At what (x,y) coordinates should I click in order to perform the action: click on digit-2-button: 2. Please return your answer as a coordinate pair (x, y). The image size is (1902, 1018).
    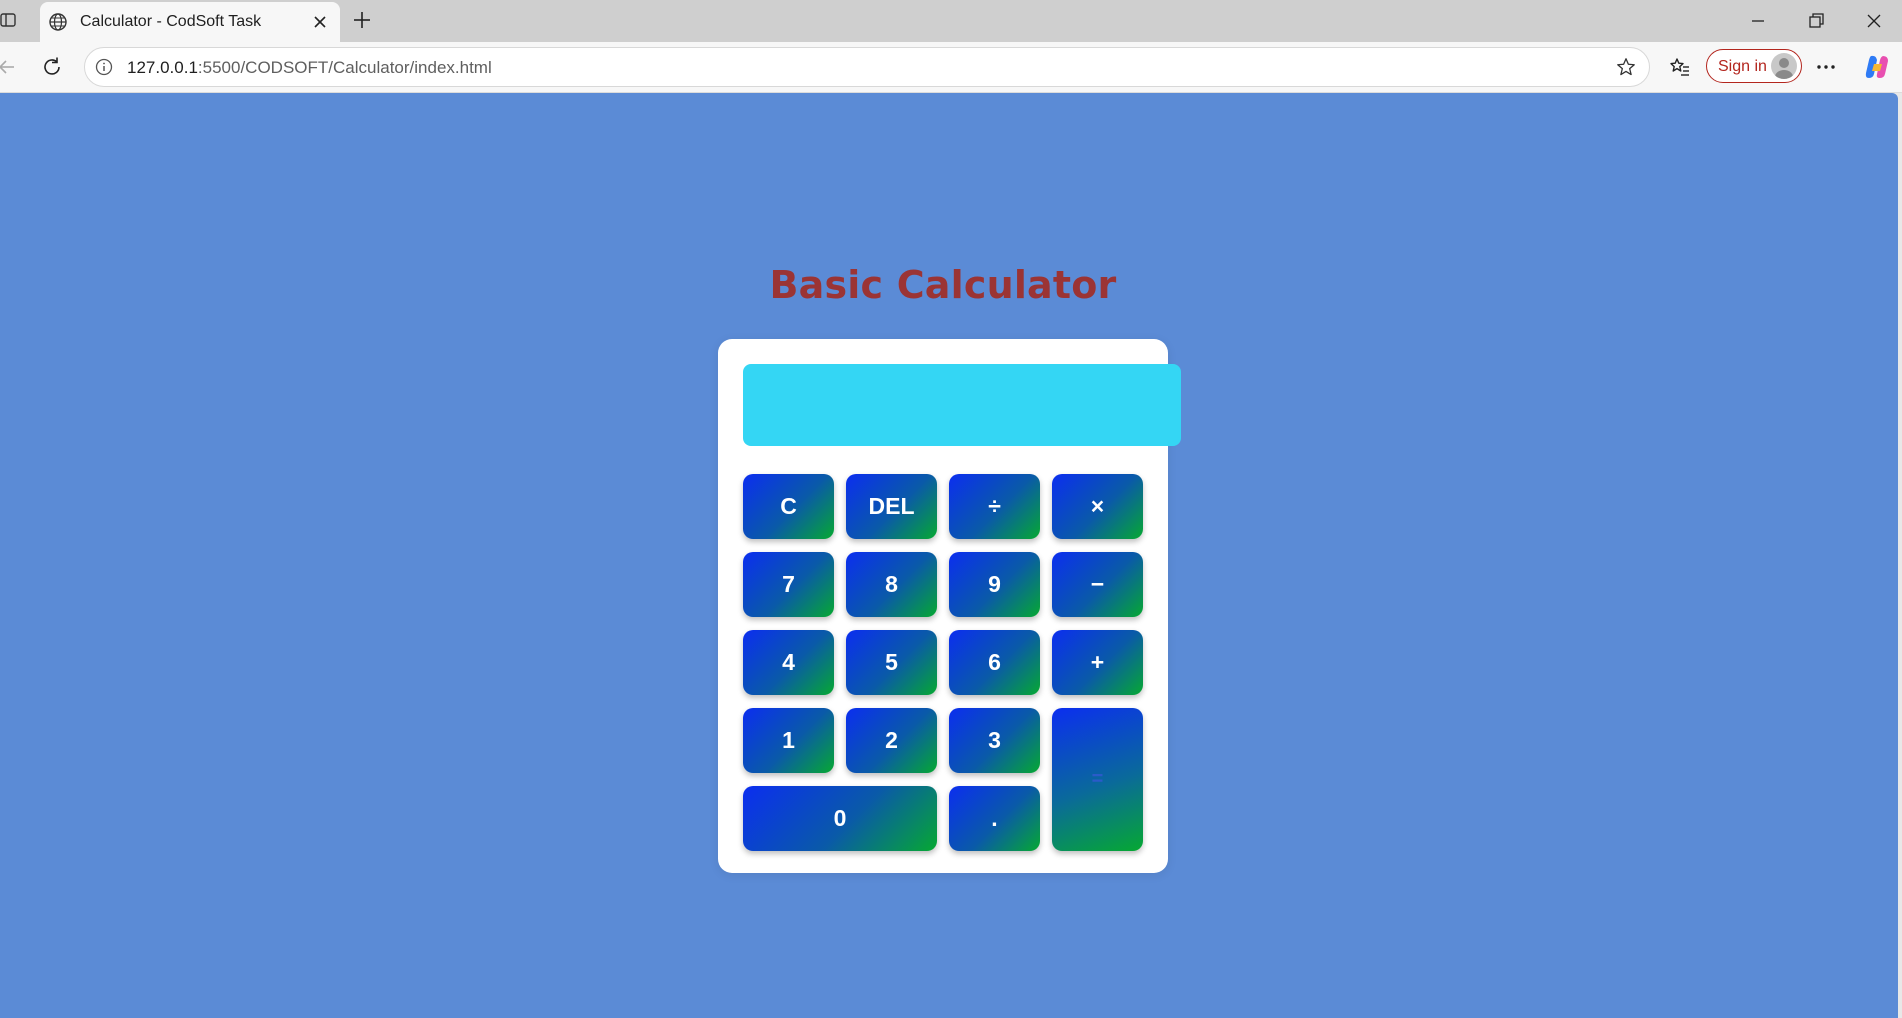
    Looking at the image, I should click on (891, 740).